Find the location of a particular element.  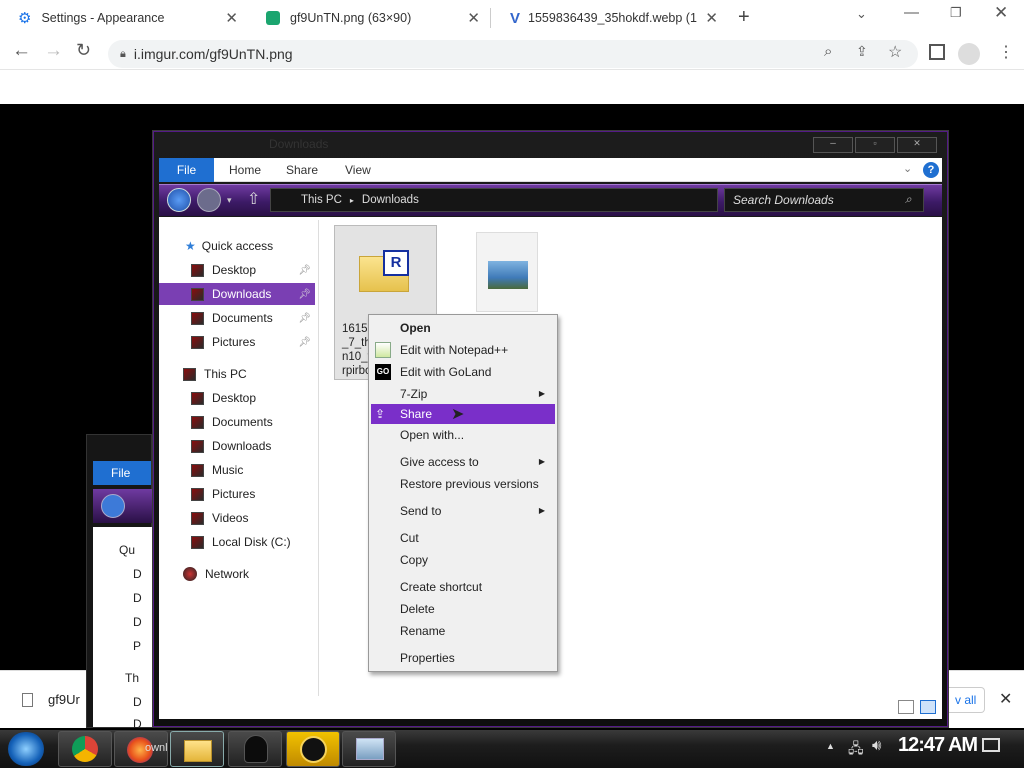

breadcrumb: This PC ▸ Downloads is located at coordinates (494, 200).